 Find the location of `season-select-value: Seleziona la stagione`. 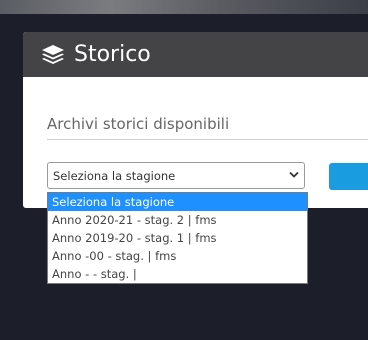

season-select-value: Seleziona la stagione is located at coordinates (114, 176).